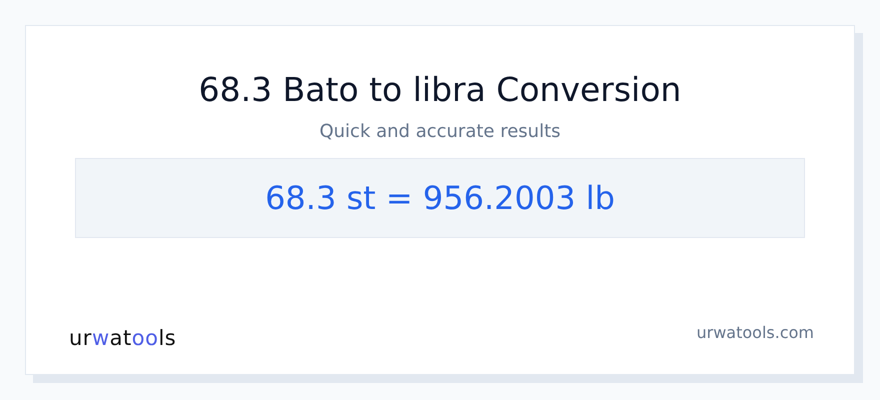 Image resolution: width=880 pixels, height=400 pixels. Describe the element at coordinates (440, 198) in the screenshot. I see `result-text: 68.3 st = 956.2003 lb` at that location.